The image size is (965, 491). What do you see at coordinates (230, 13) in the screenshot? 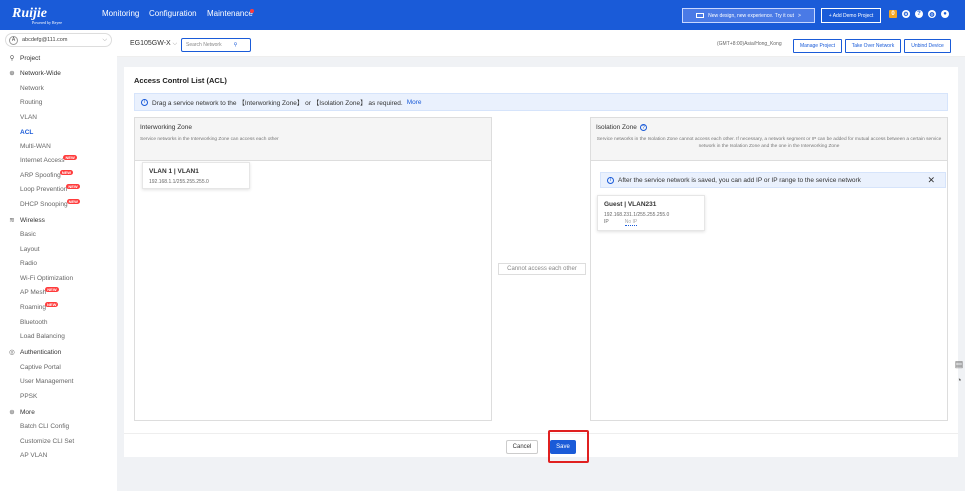
I see `nav-maintenance: Maintenance` at bounding box center [230, 13].